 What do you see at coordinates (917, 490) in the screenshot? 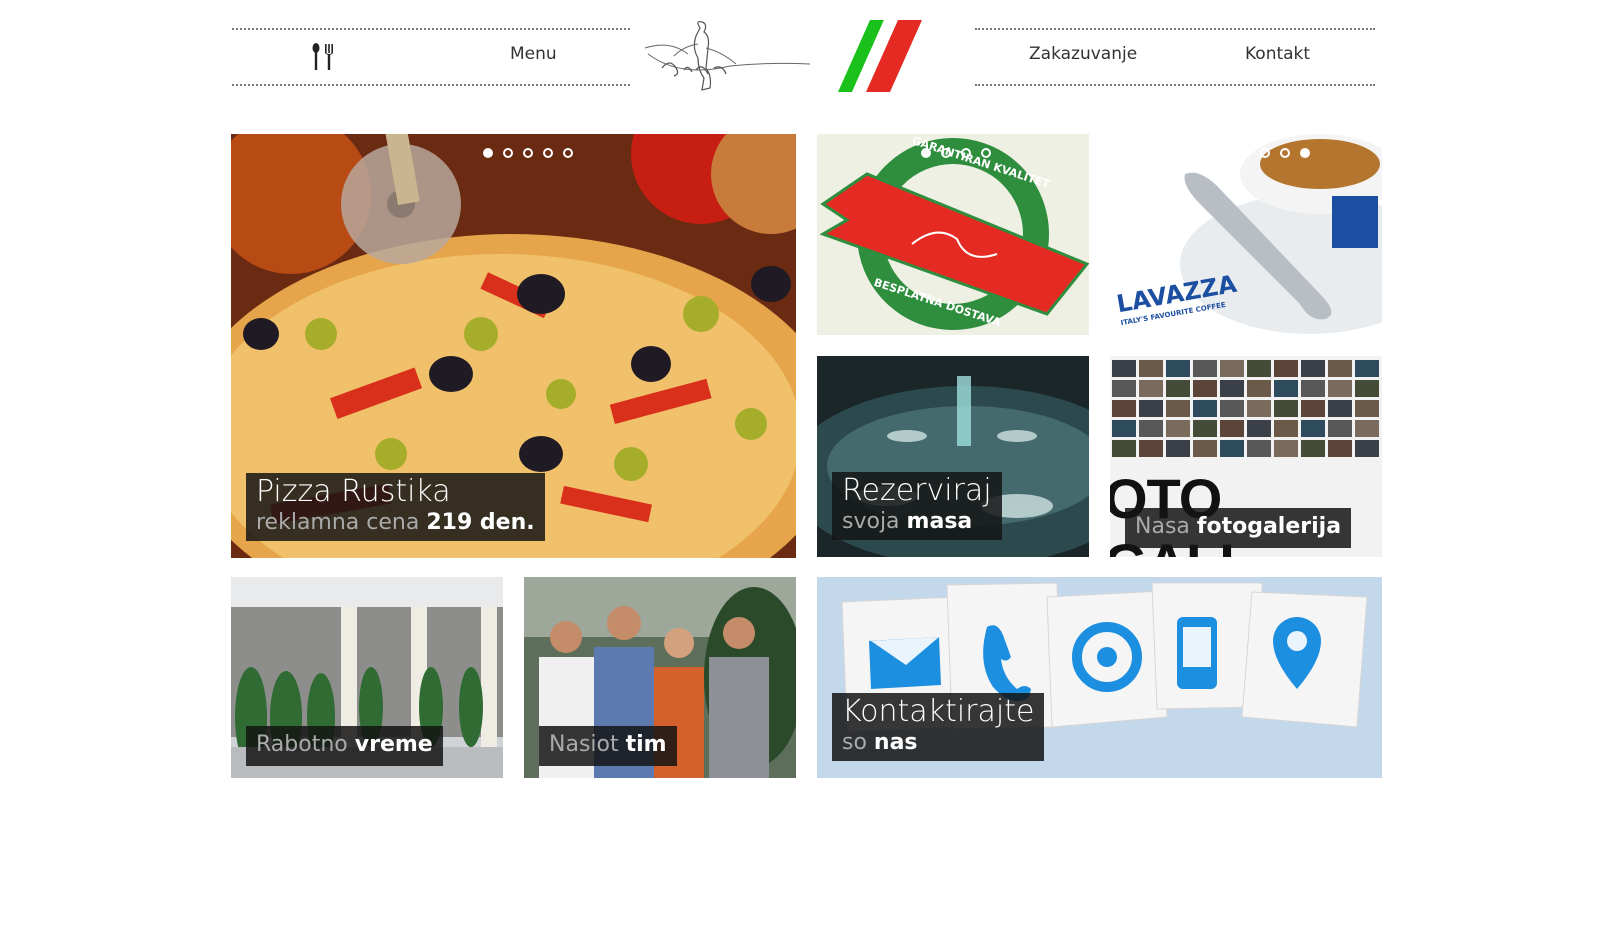
I see `reservation-title: Rezerviraj` at bounding box center [917, 490].